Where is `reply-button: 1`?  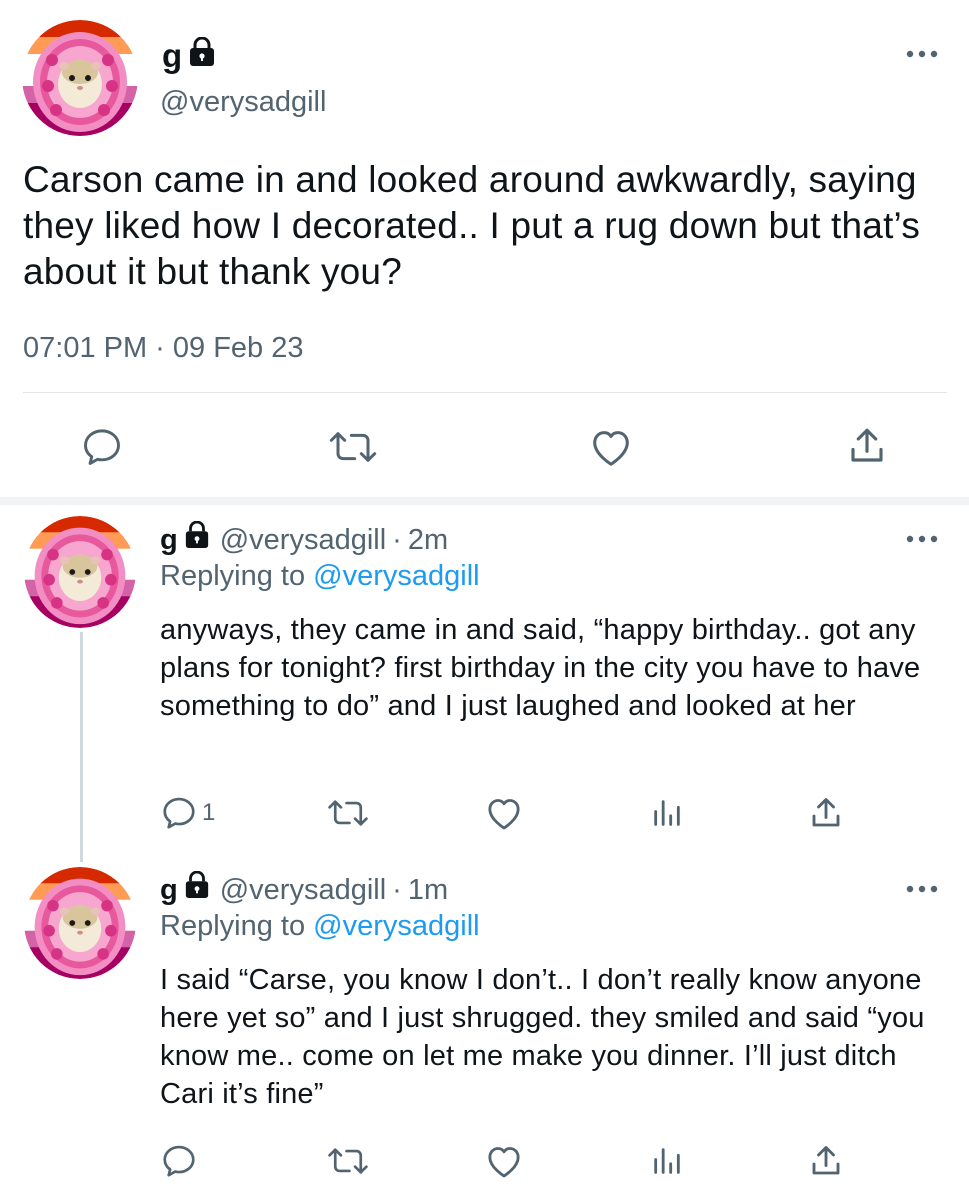
reply-button: 1 is located at coordinates (187, 813).